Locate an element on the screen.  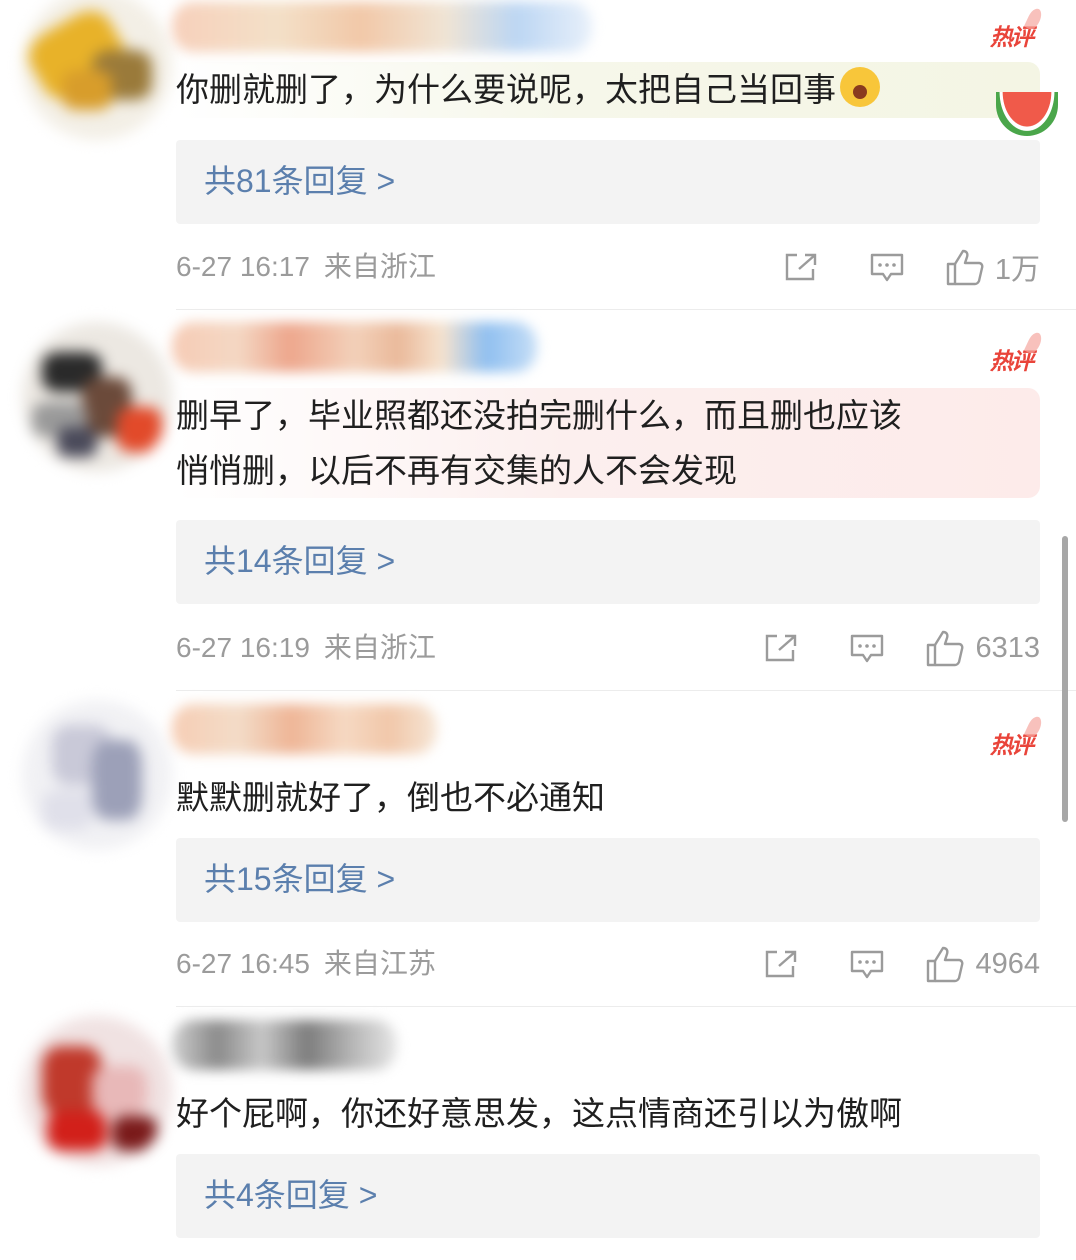
comment-time: 6-27 16:45 is located at coordinates (243, 963).